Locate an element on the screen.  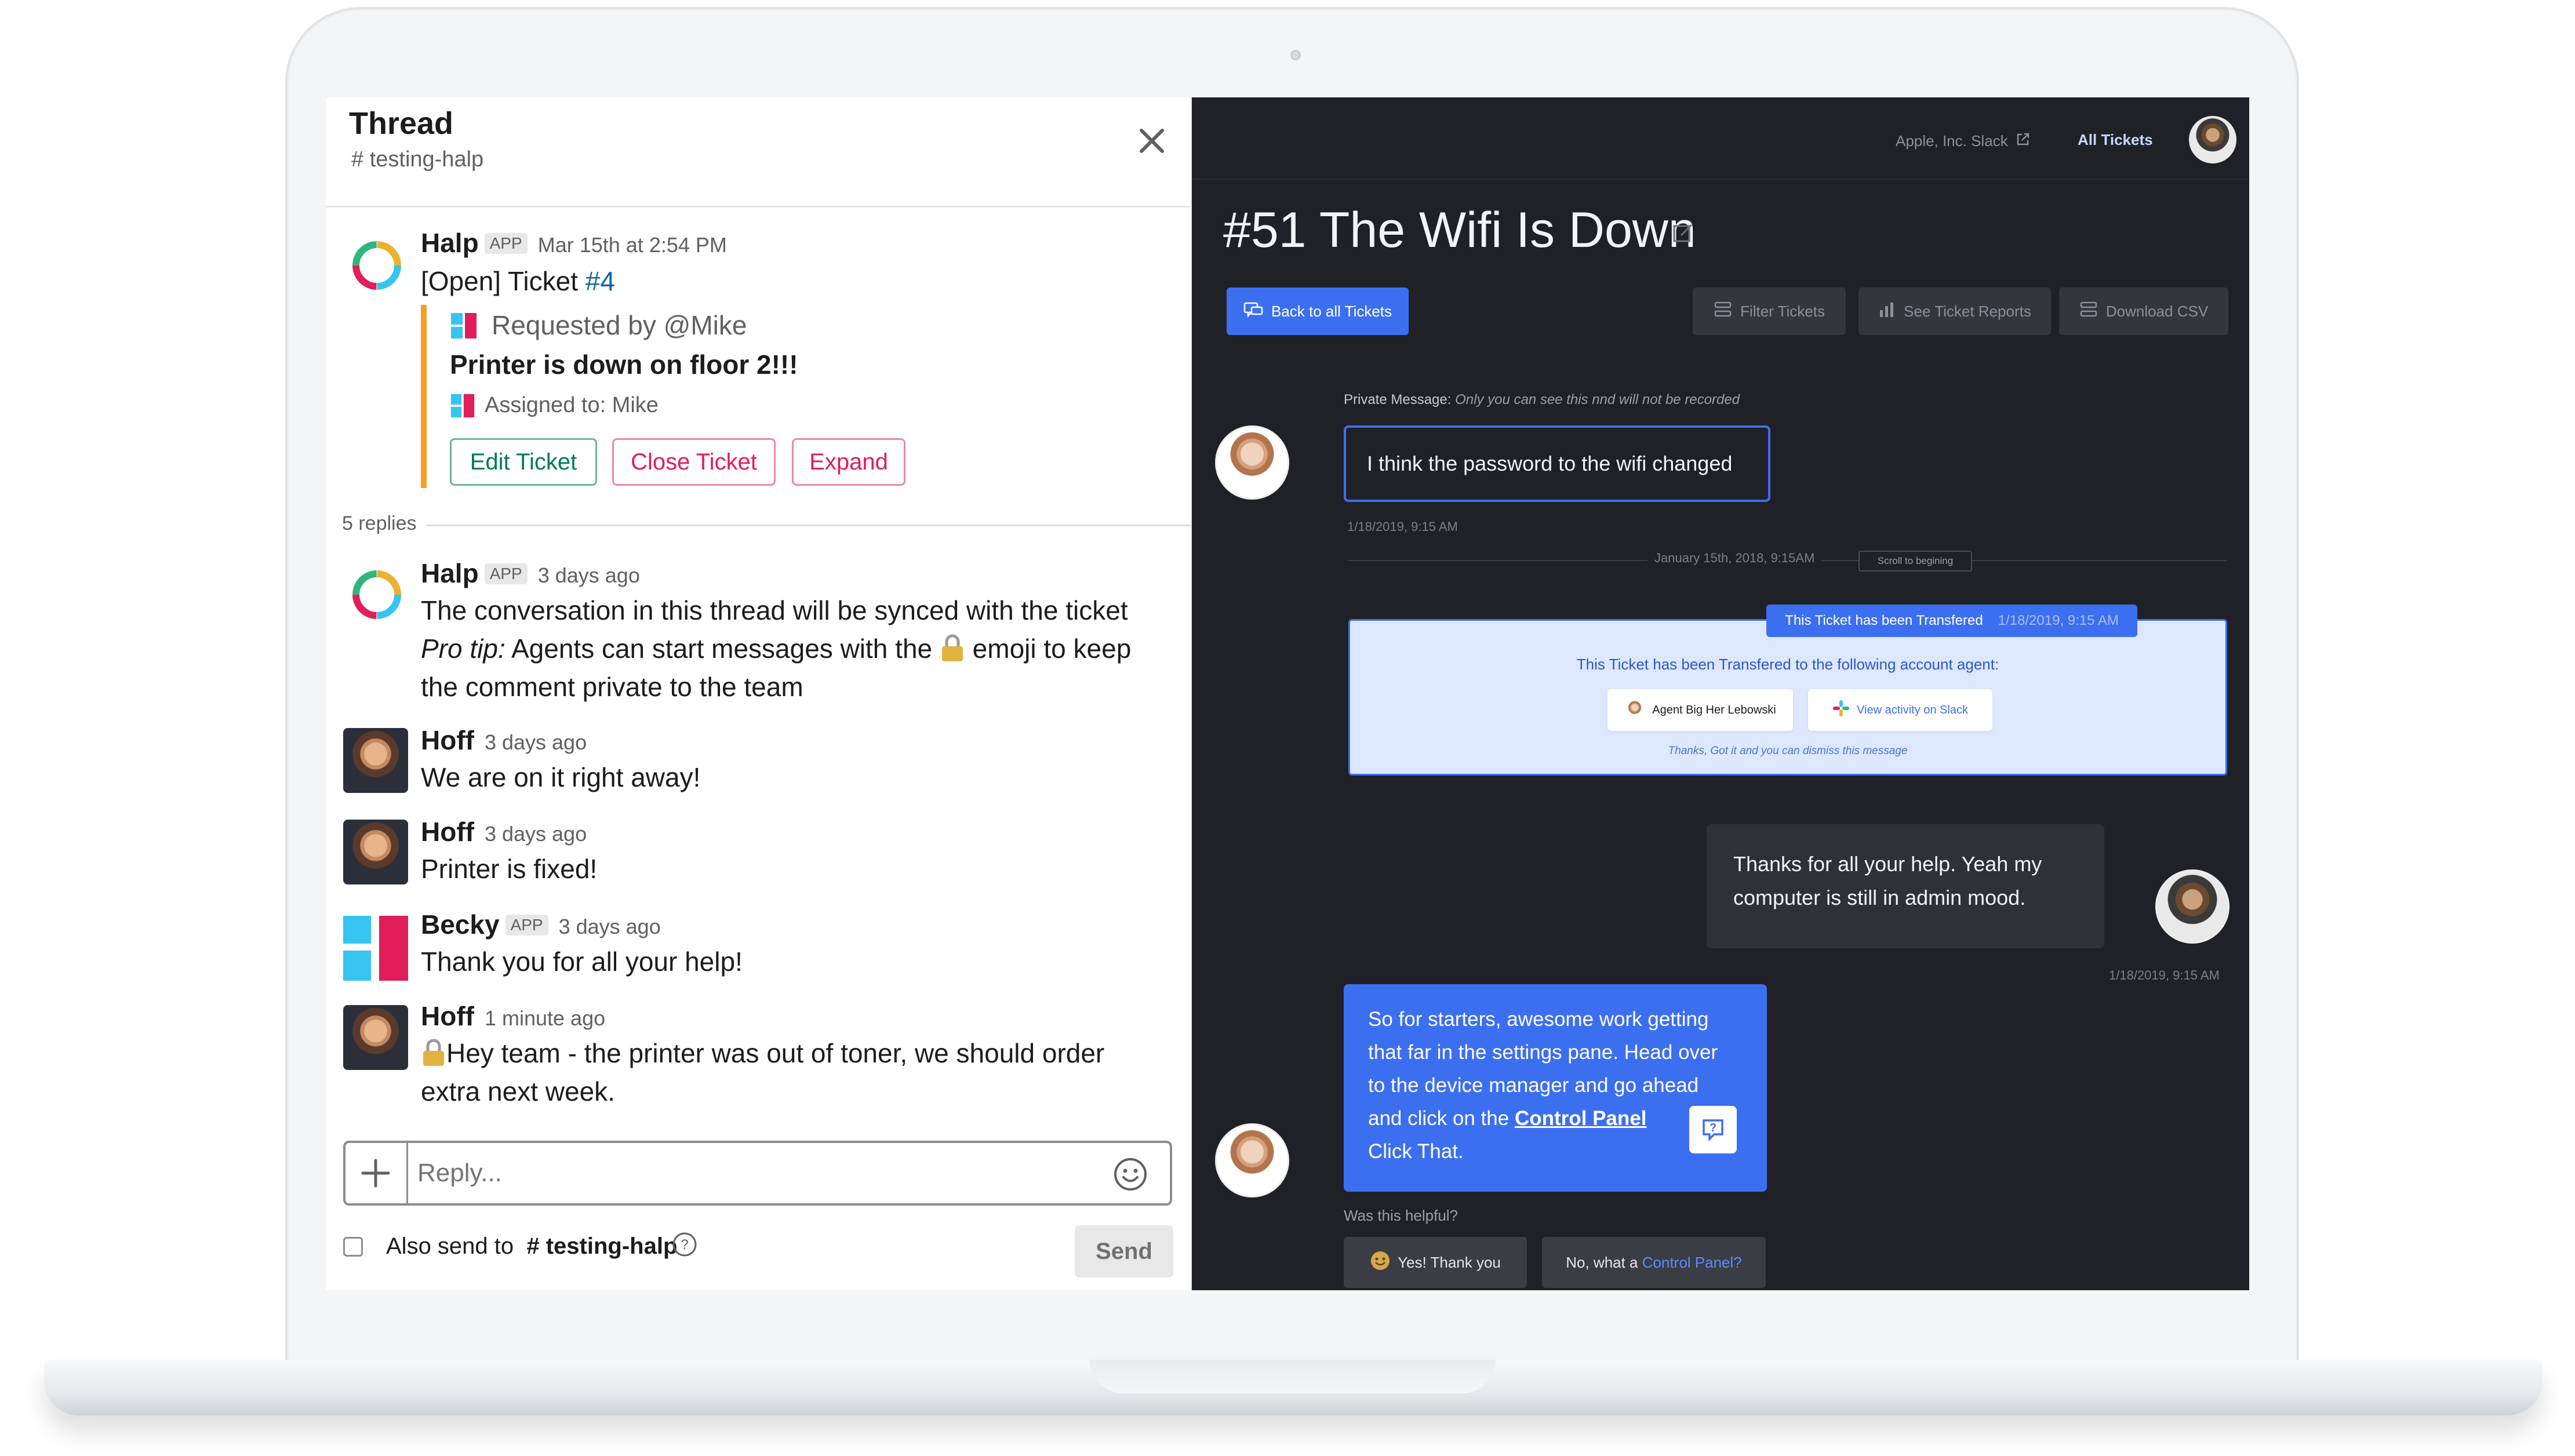
message-text: extra next week. is located at coordinates (518, 1091).